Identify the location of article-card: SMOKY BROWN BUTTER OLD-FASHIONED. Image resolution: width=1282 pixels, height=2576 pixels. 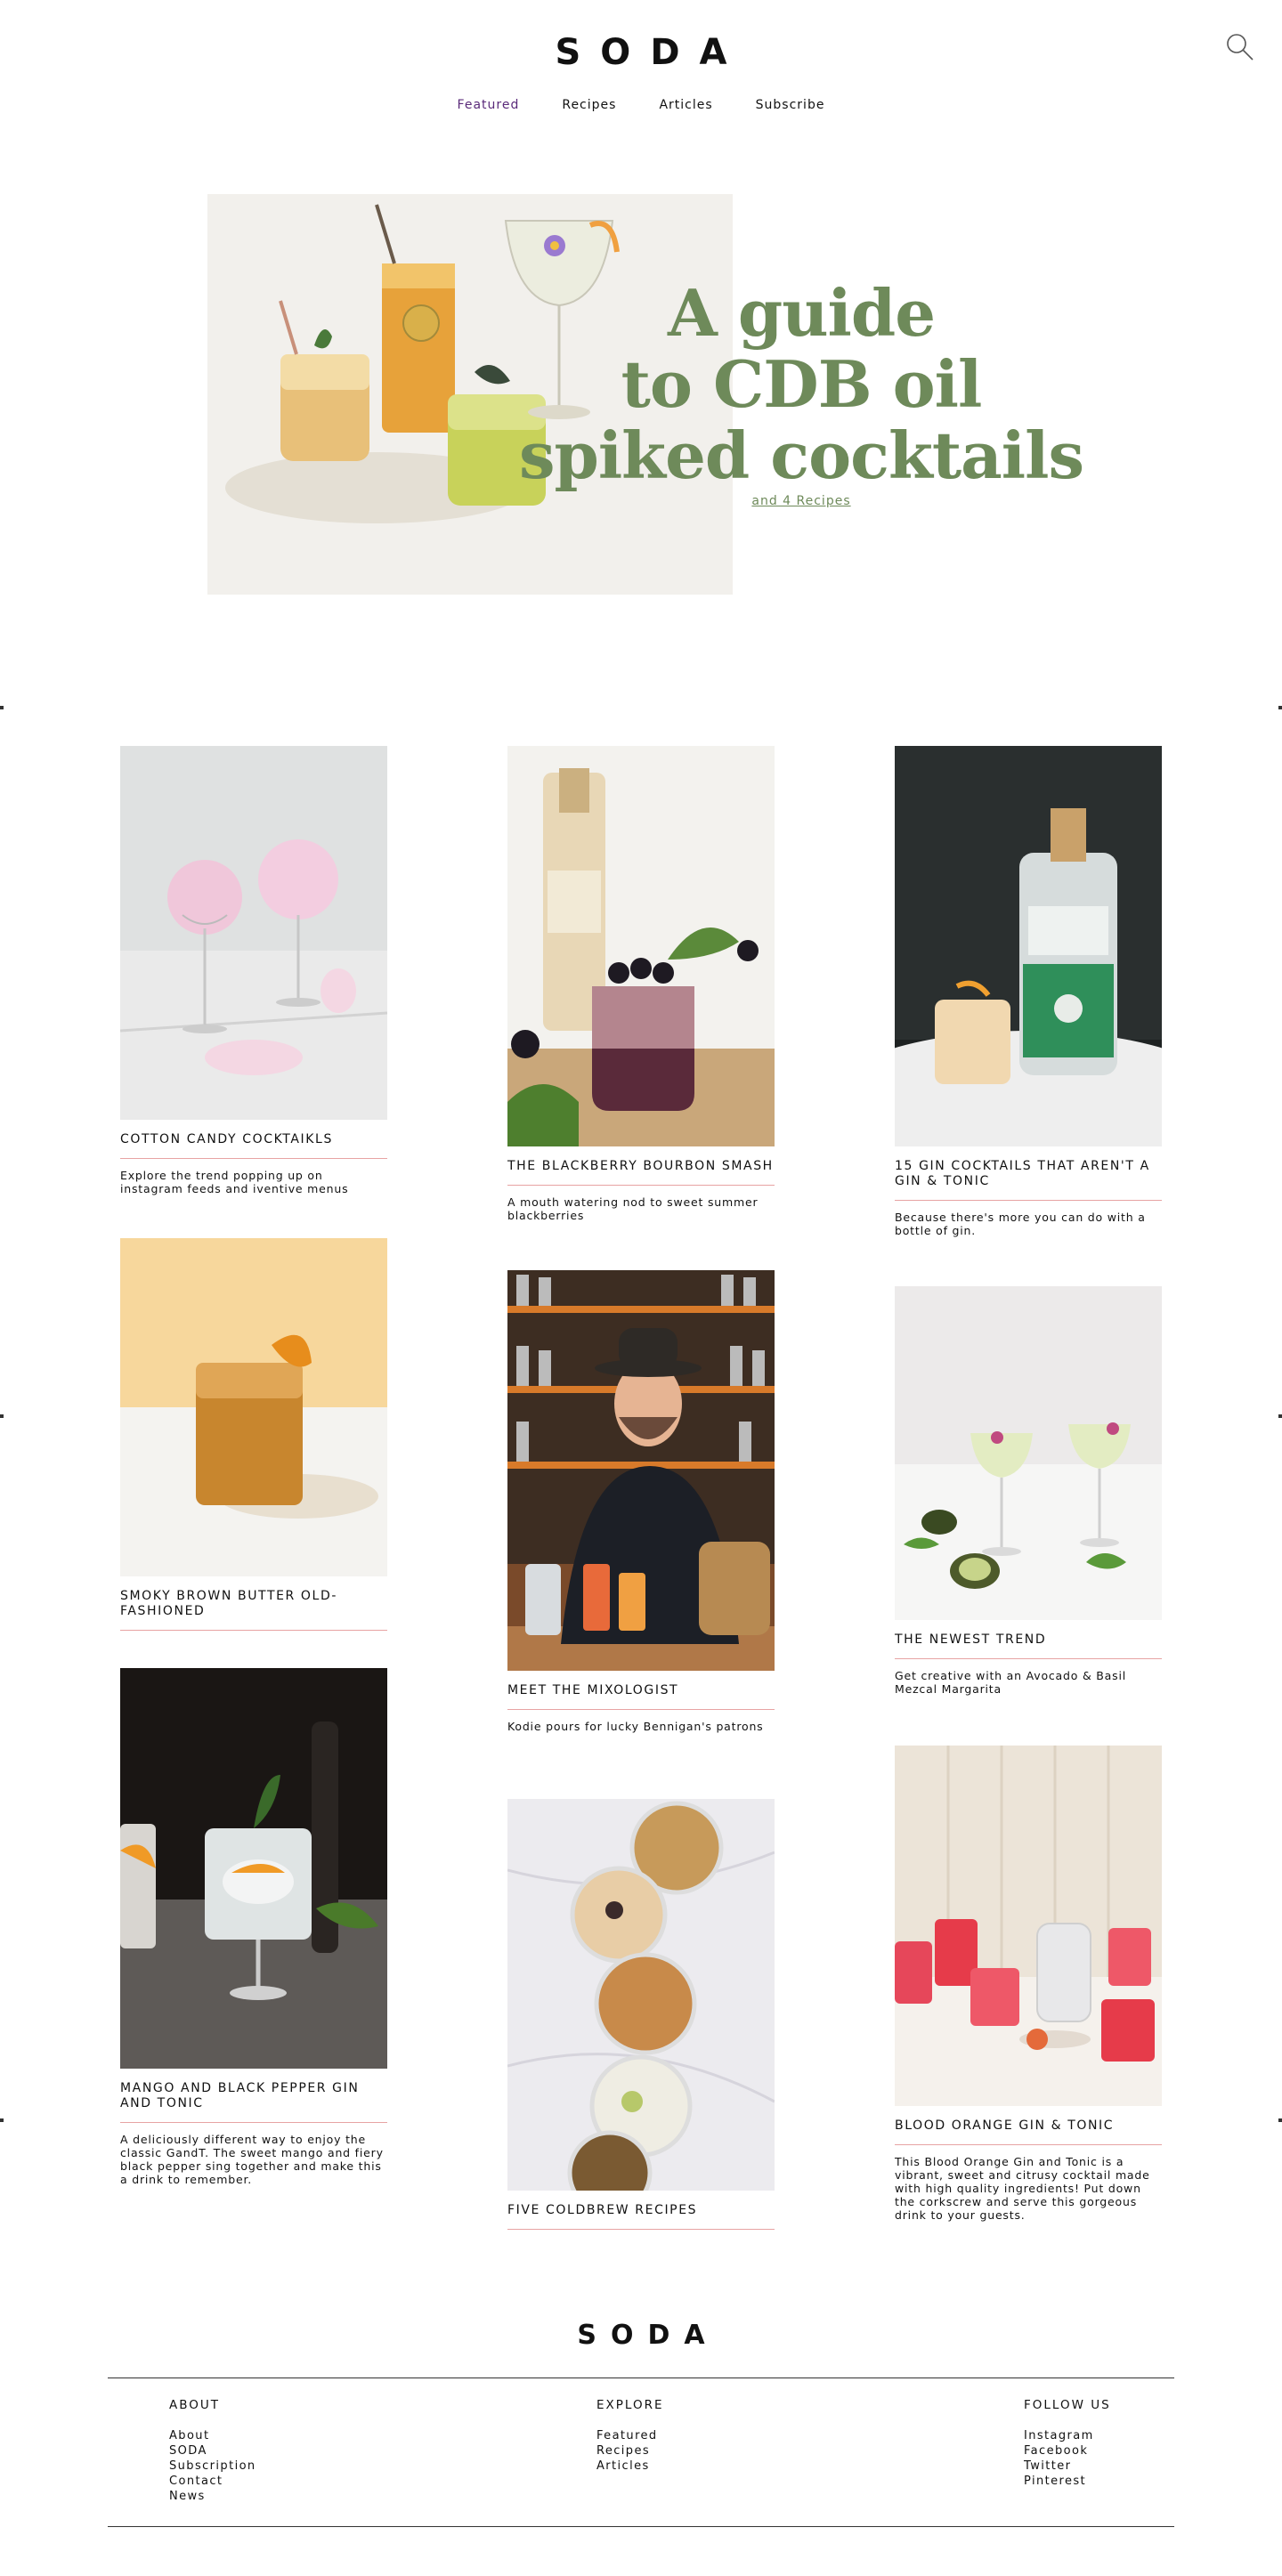
(253, 1435).